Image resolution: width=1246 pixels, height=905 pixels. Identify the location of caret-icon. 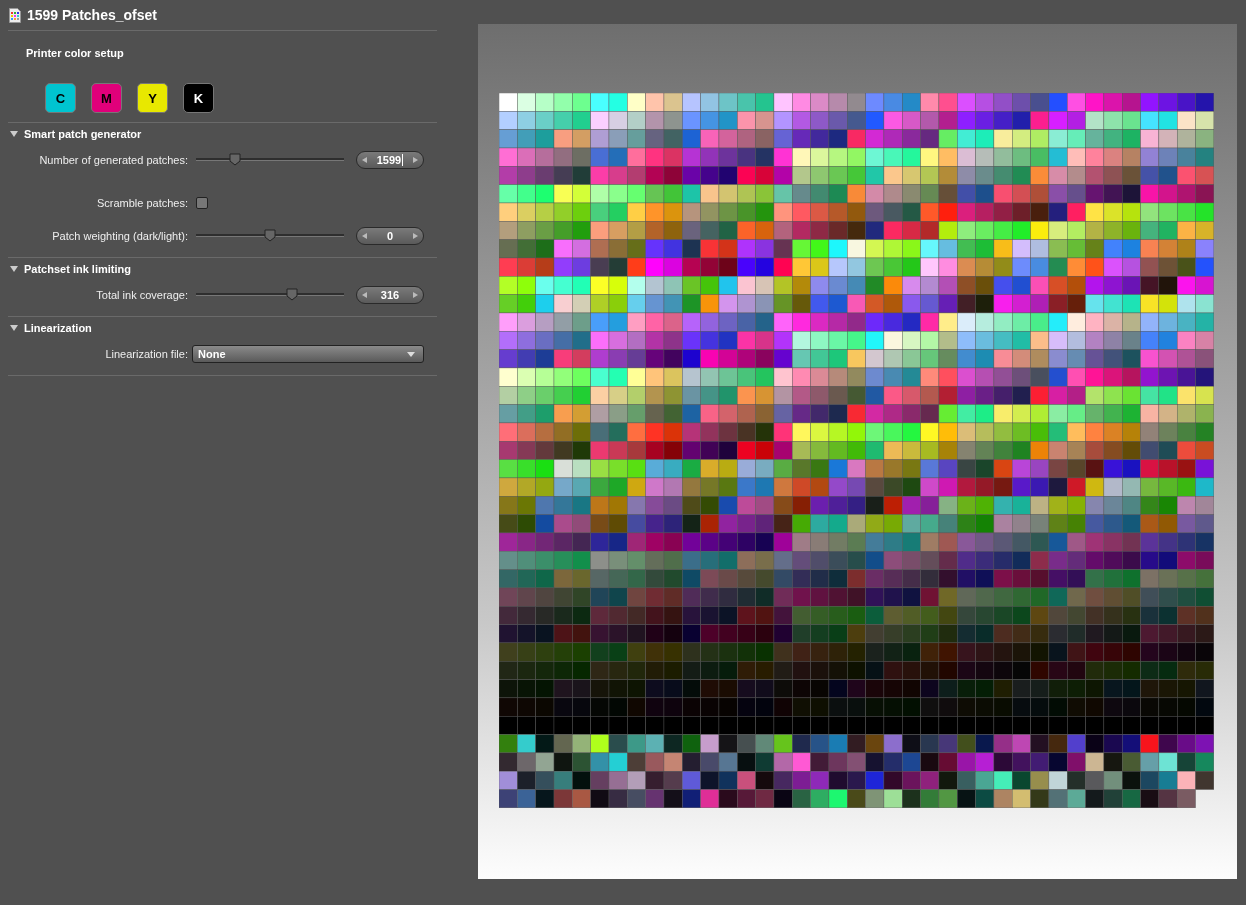
(411, 354).